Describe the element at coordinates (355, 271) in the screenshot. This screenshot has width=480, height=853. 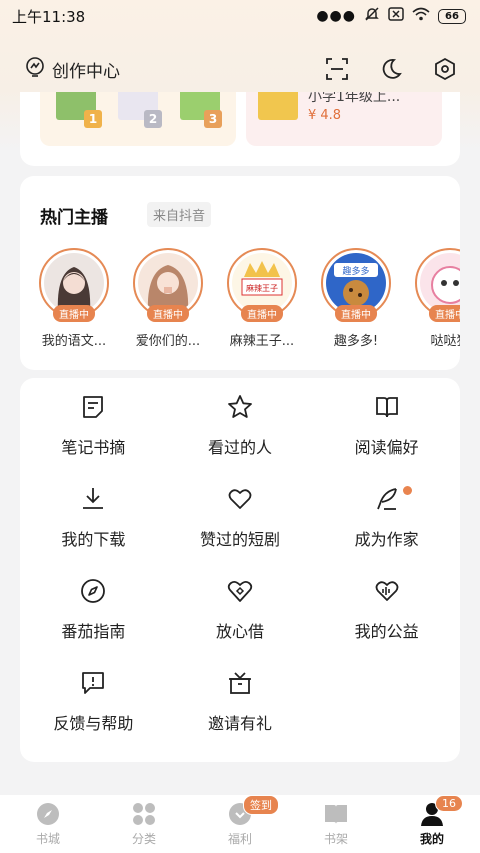
I see `anchor-logo-text: 趣多多` at that location.